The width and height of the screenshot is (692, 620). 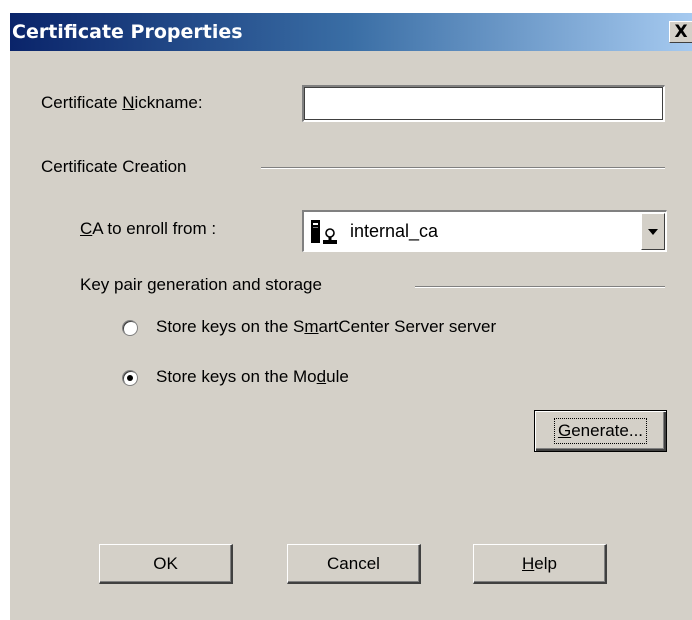 I want to click on nickname-label-part: Certificate, so click(x=82, y=102).